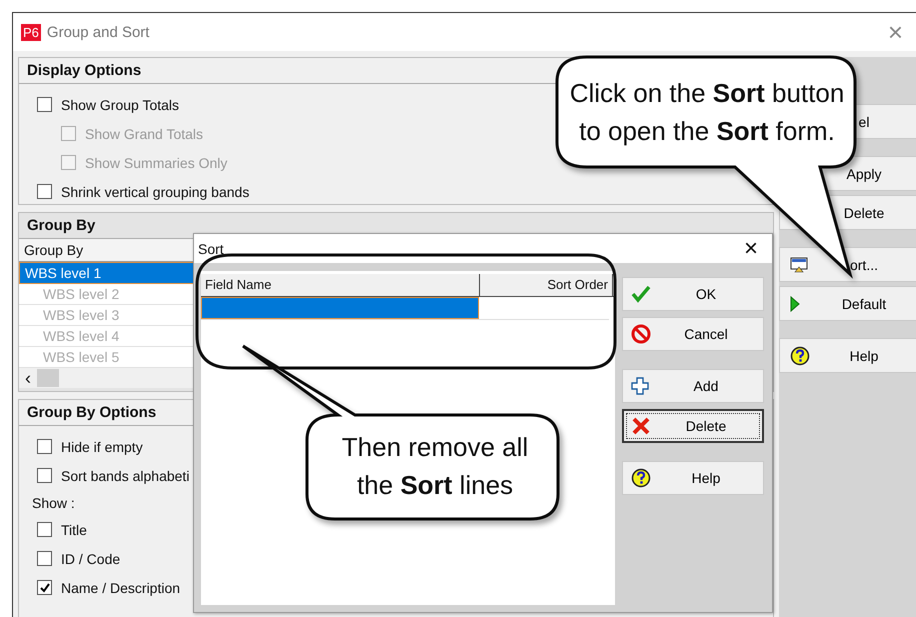  Describe the element at coordinates (340, 285) in the screenshot. I see `column-header: Field Name` at that location.